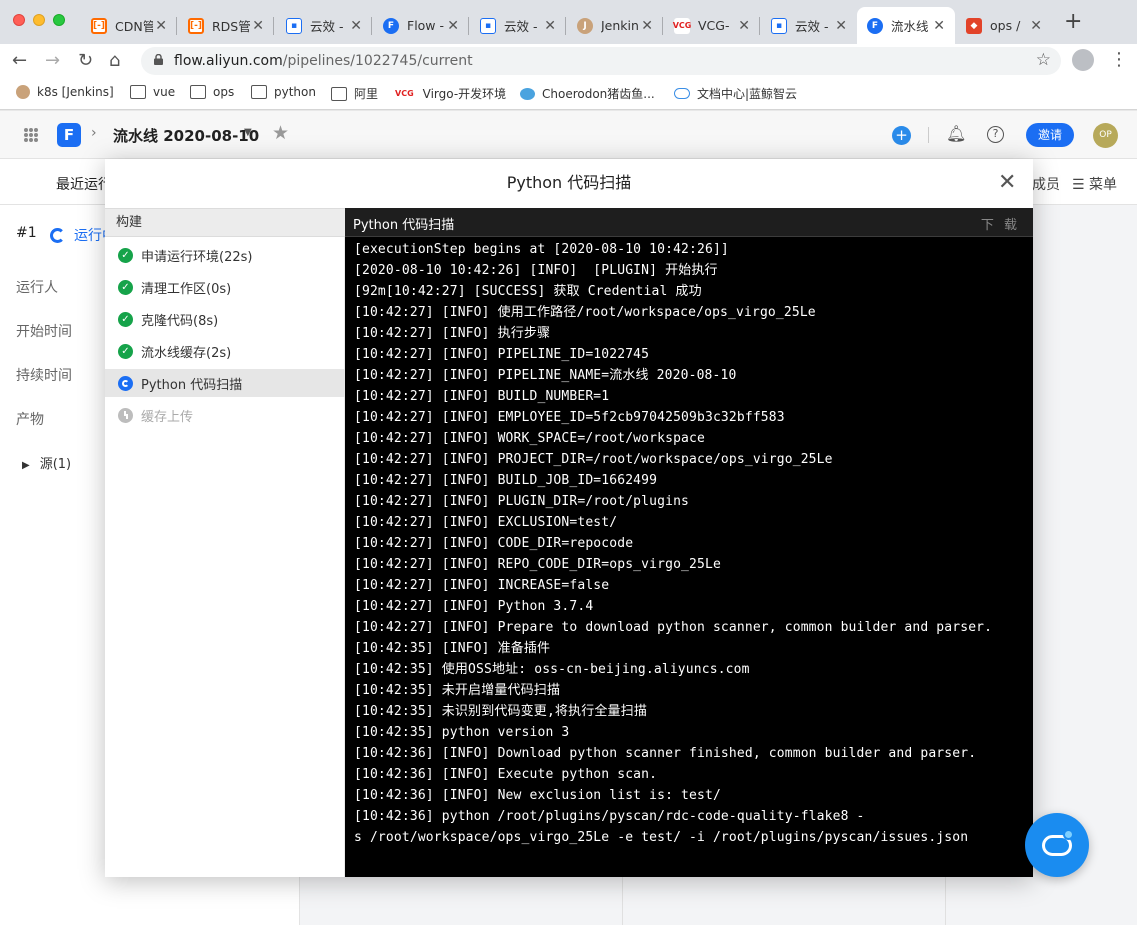 This screenshot has height=925, width=1137. I want to click on step-label: 申请运行环境(22s), so click(197, 257).